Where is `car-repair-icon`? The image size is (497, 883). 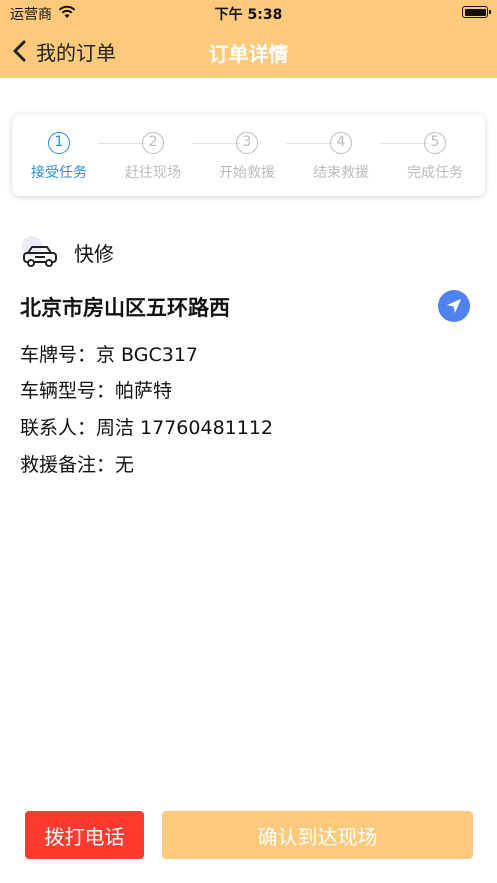
car-repair-icon is located at coordinates (39, 251).